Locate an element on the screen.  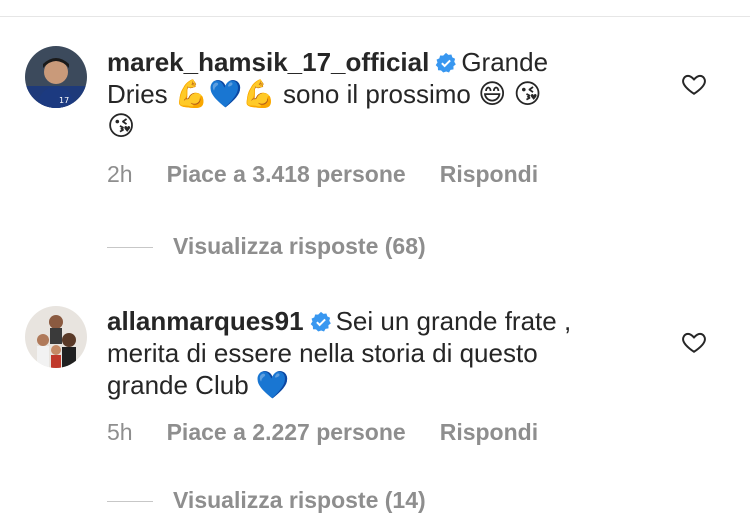
grinning-face-icon: 😄 is located at coordinates (492, 94).